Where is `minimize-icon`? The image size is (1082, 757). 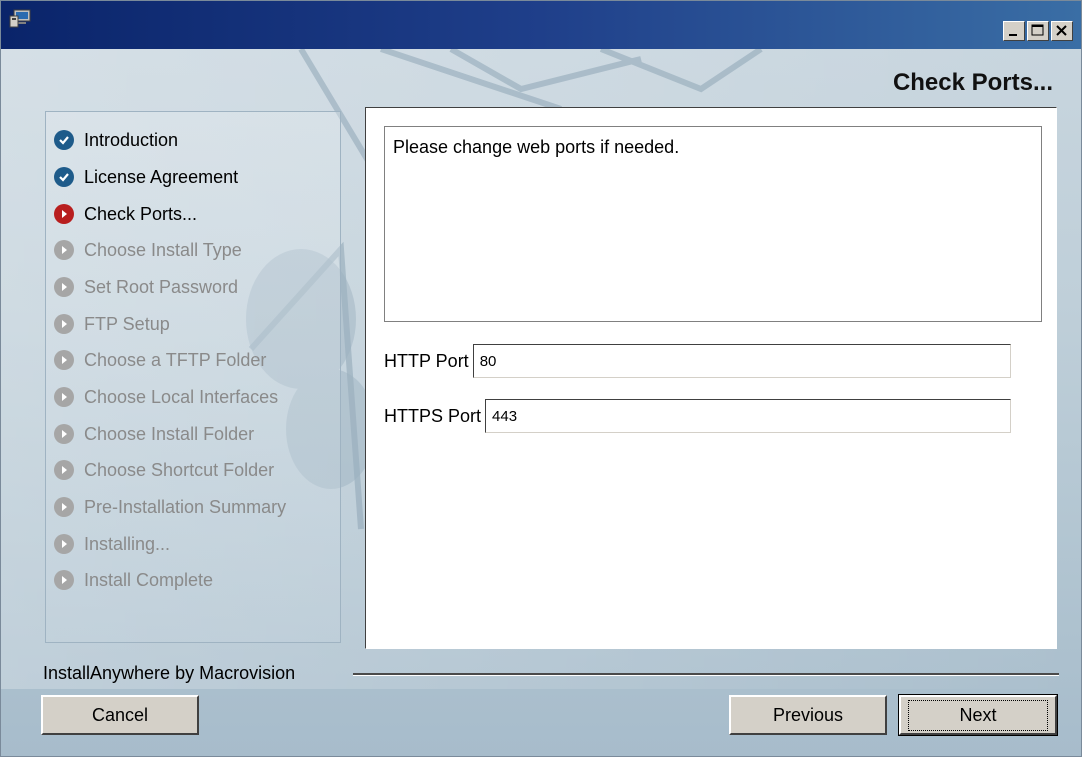
minimize-icon is located at coordinates (1013, 35).